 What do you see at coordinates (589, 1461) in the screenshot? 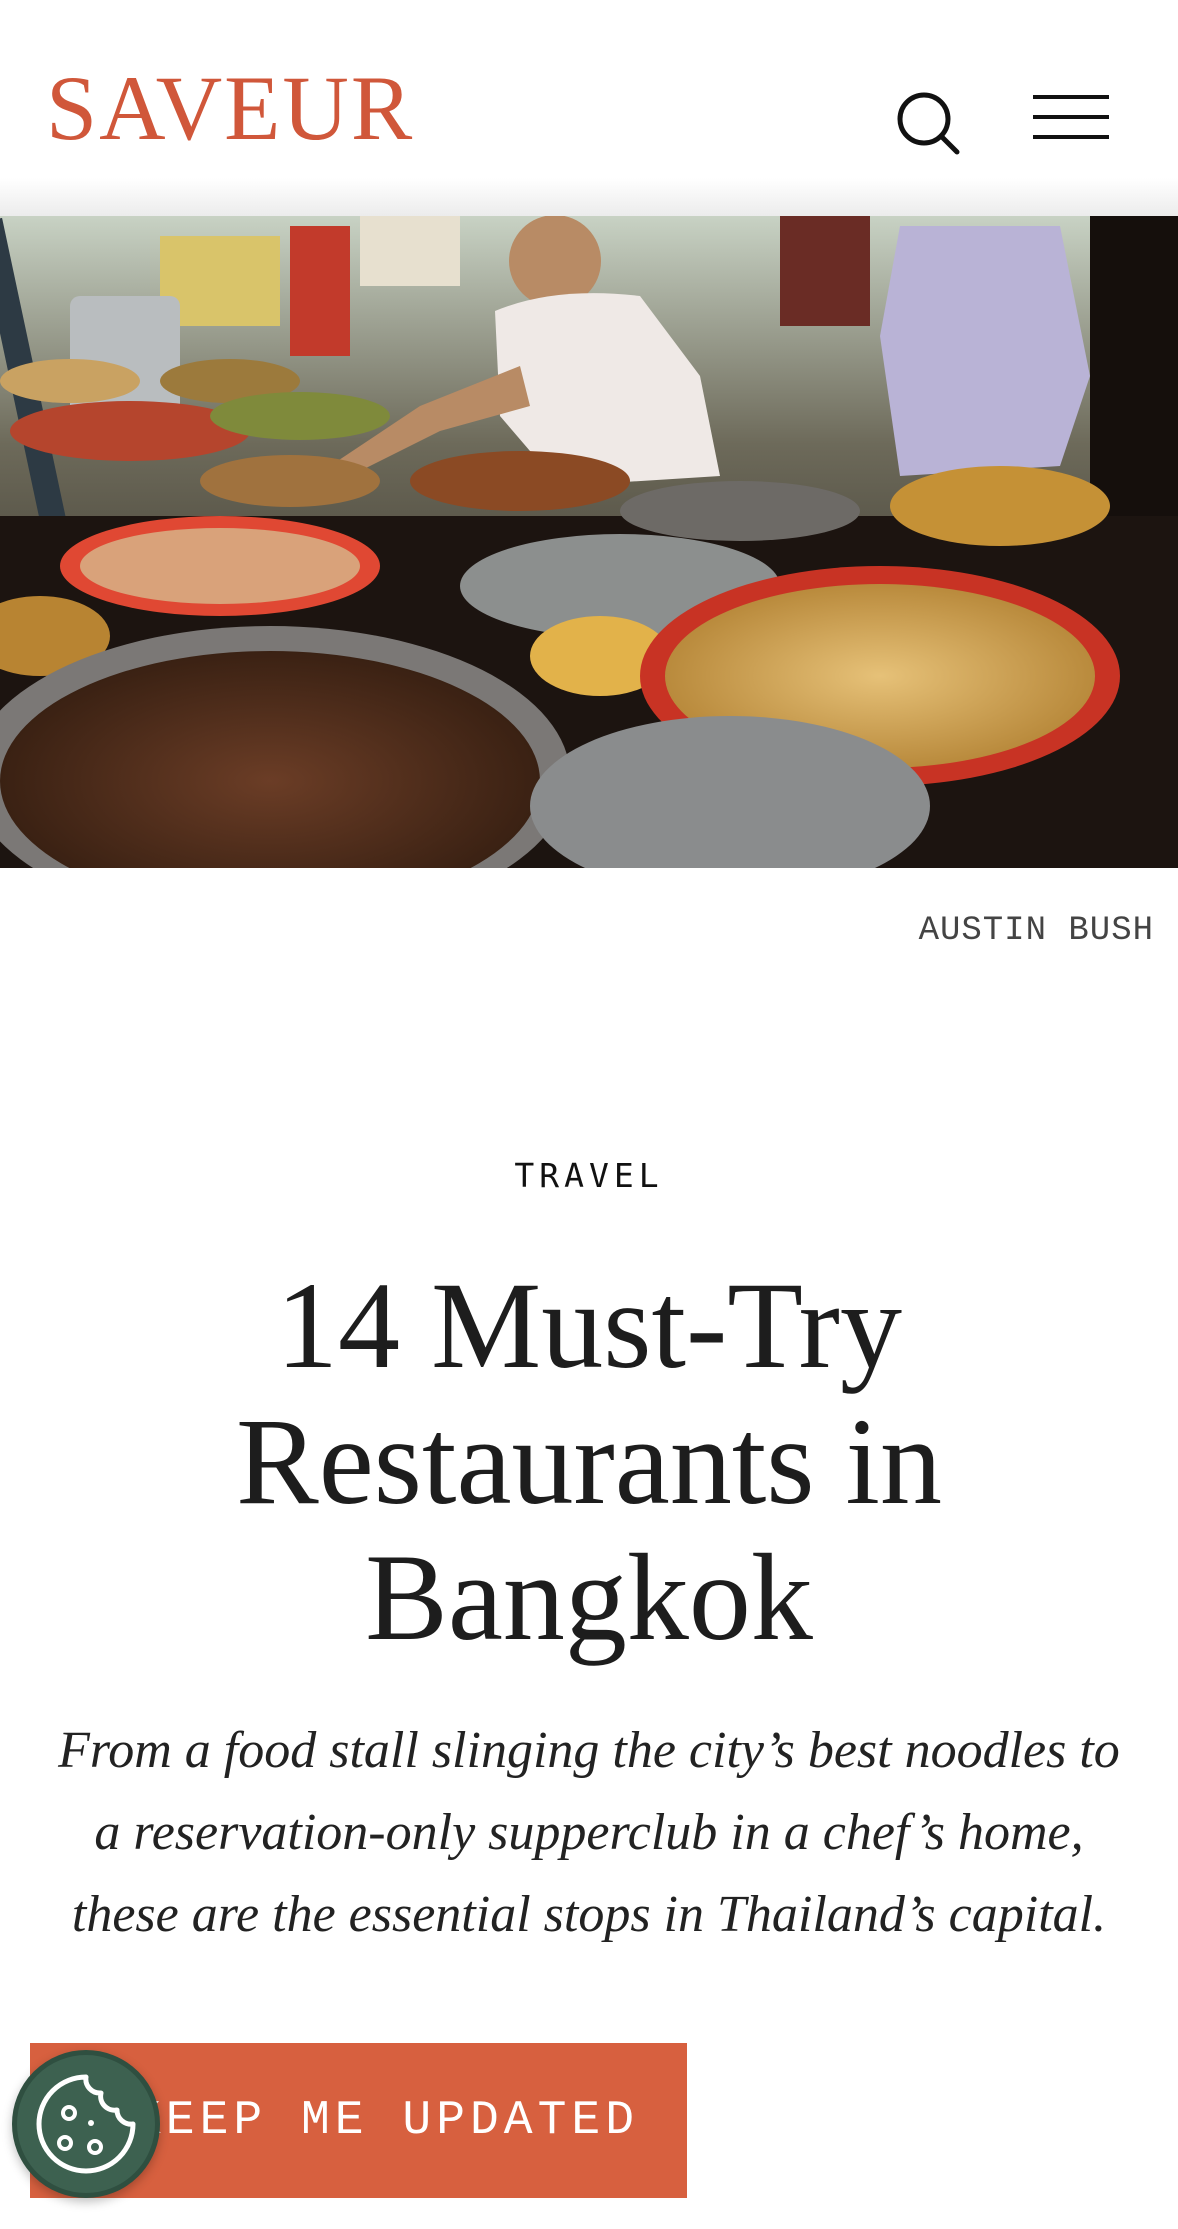
I see `article-title: 14 Must-Try Restaurants in Bangkok` at bounding box center [589, 1461].